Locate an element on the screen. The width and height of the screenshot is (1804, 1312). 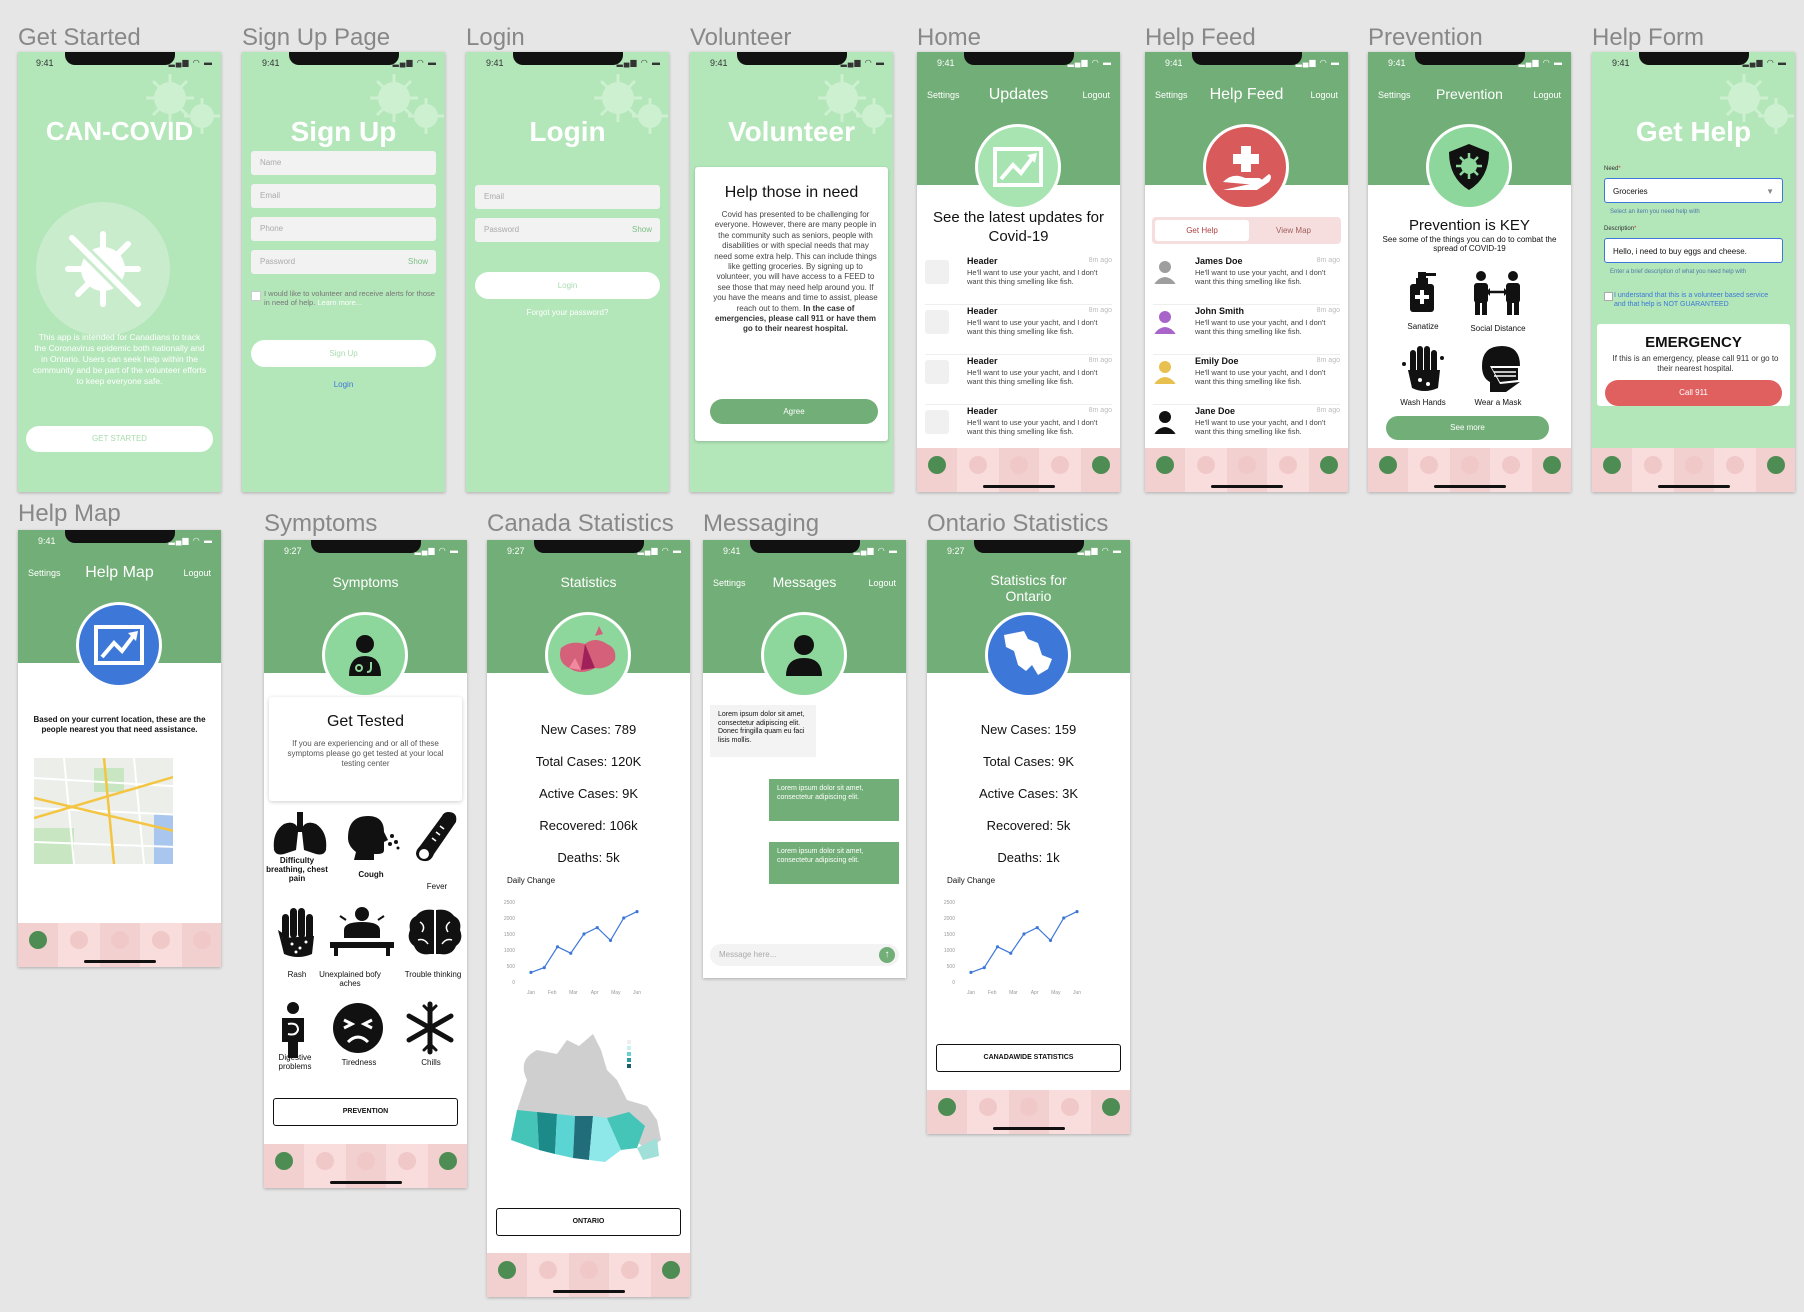
page-title: Symptoms is located at coordinates (365, 582).